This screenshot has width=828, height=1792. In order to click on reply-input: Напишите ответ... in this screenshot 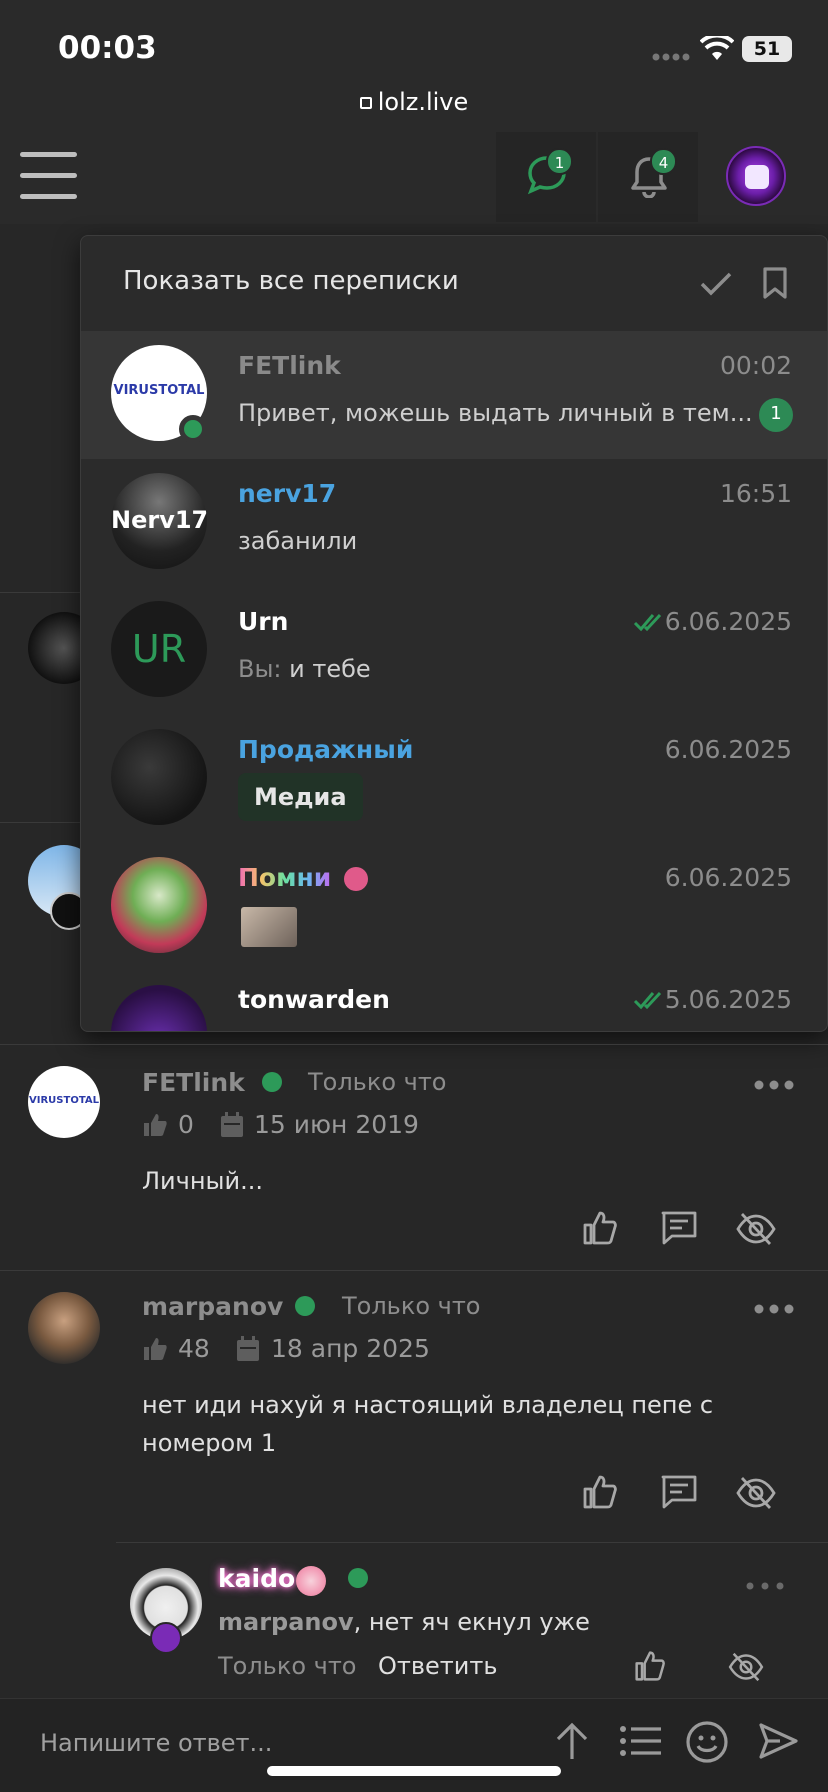, I will do `click(156, 1743)`.